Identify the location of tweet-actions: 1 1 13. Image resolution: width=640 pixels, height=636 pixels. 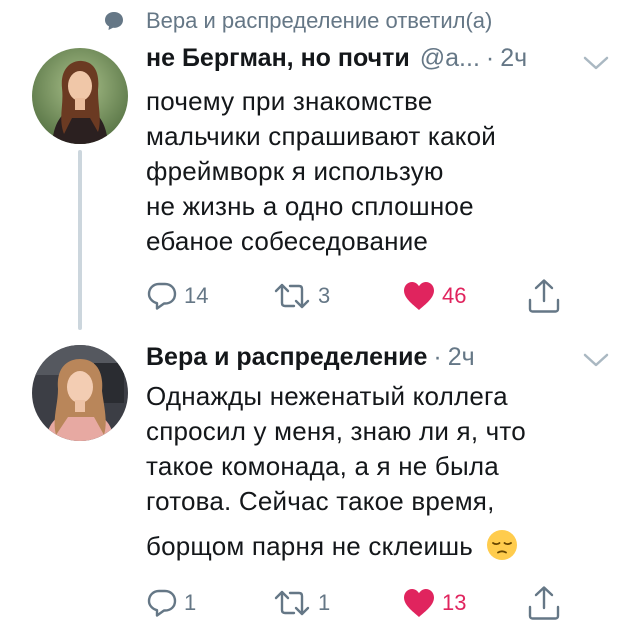
(320, 605).